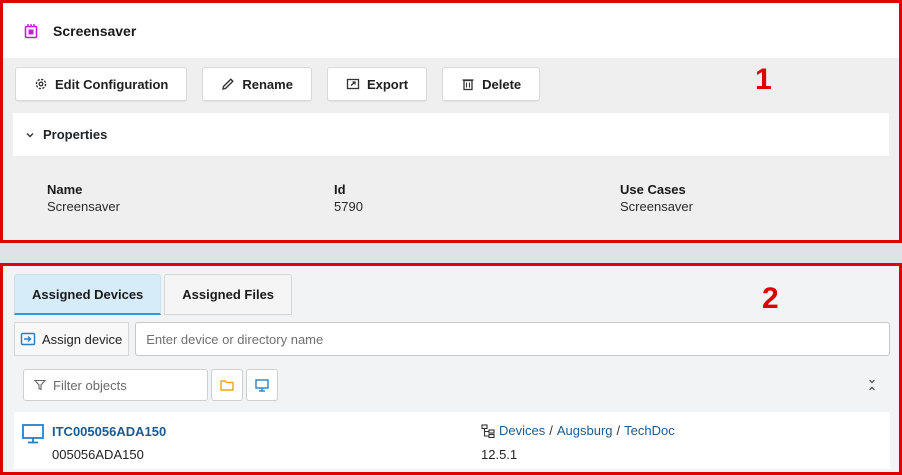 The height and width of the screenshot is (475, 902). I want to click on export-button: Export, so click(377, 84).